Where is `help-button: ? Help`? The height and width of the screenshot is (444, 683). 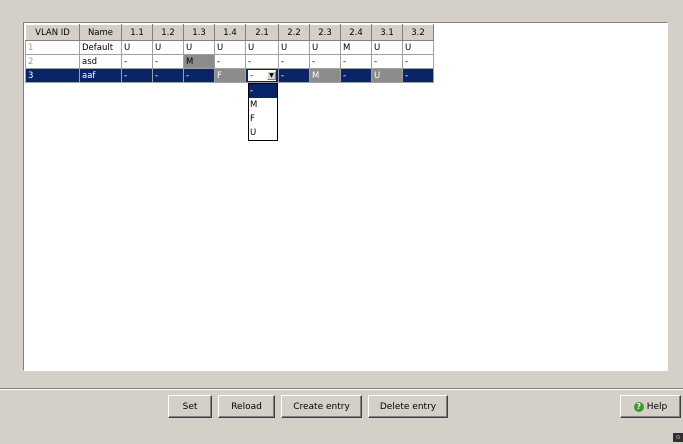 help-button: ? Help is located at coordinates (650, 406).